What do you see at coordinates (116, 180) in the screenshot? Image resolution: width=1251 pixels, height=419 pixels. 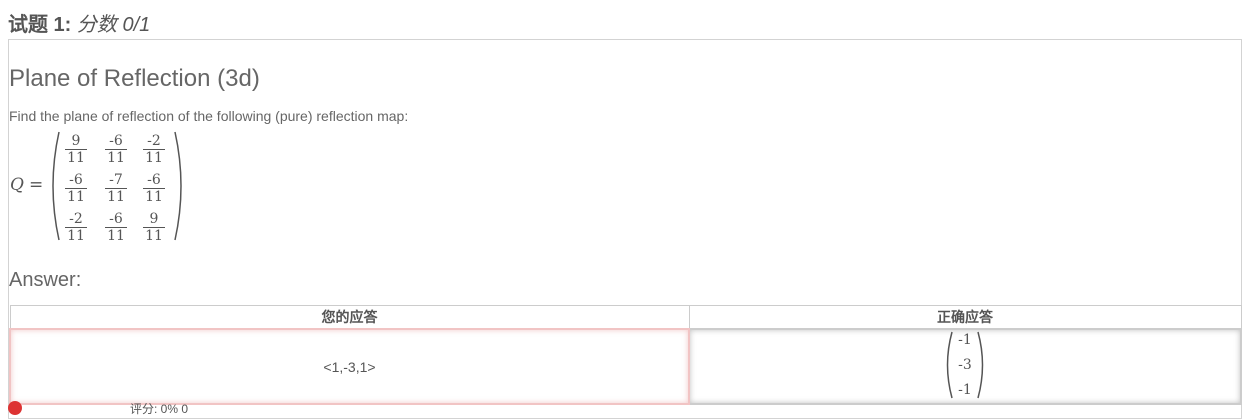 I see `numerator: -7` at bounding box center [116, 180].